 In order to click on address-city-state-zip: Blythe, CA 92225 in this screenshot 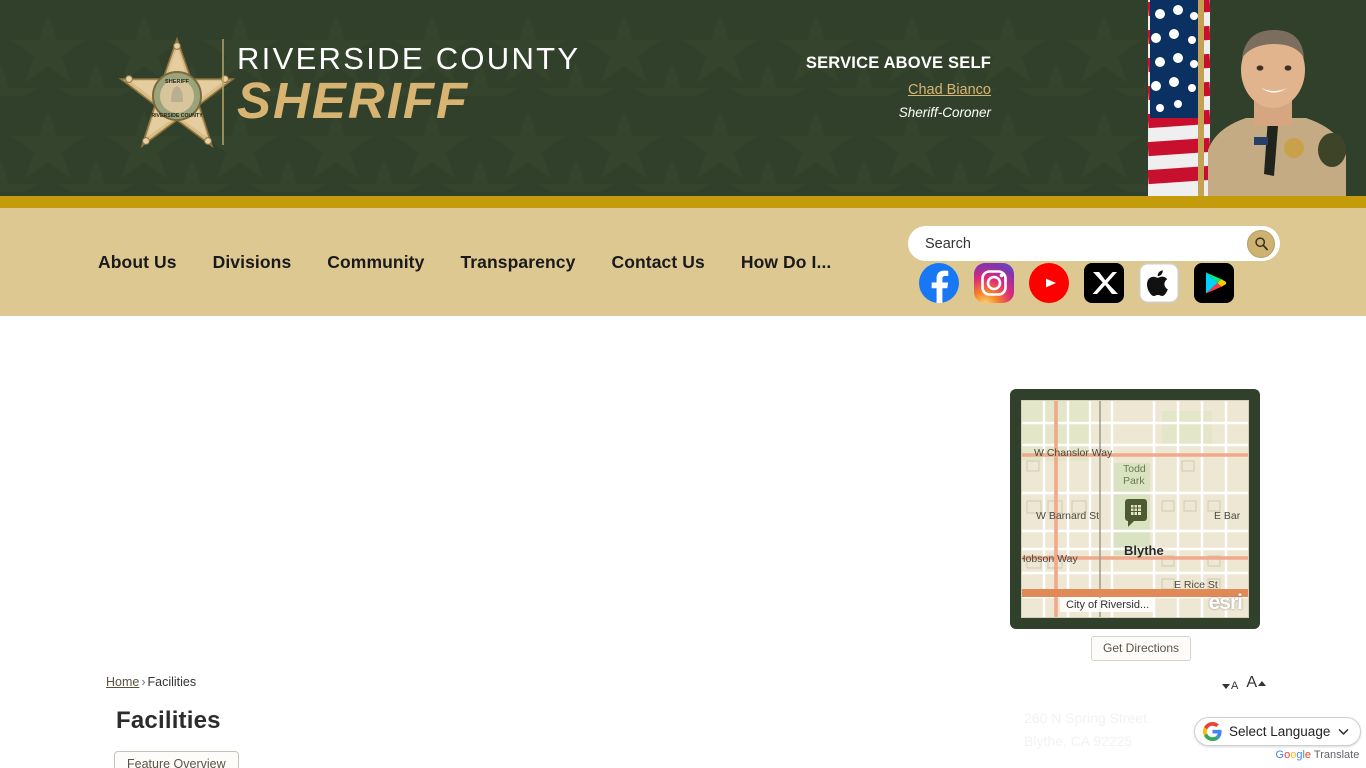, I will do `click(1078, 741)`.